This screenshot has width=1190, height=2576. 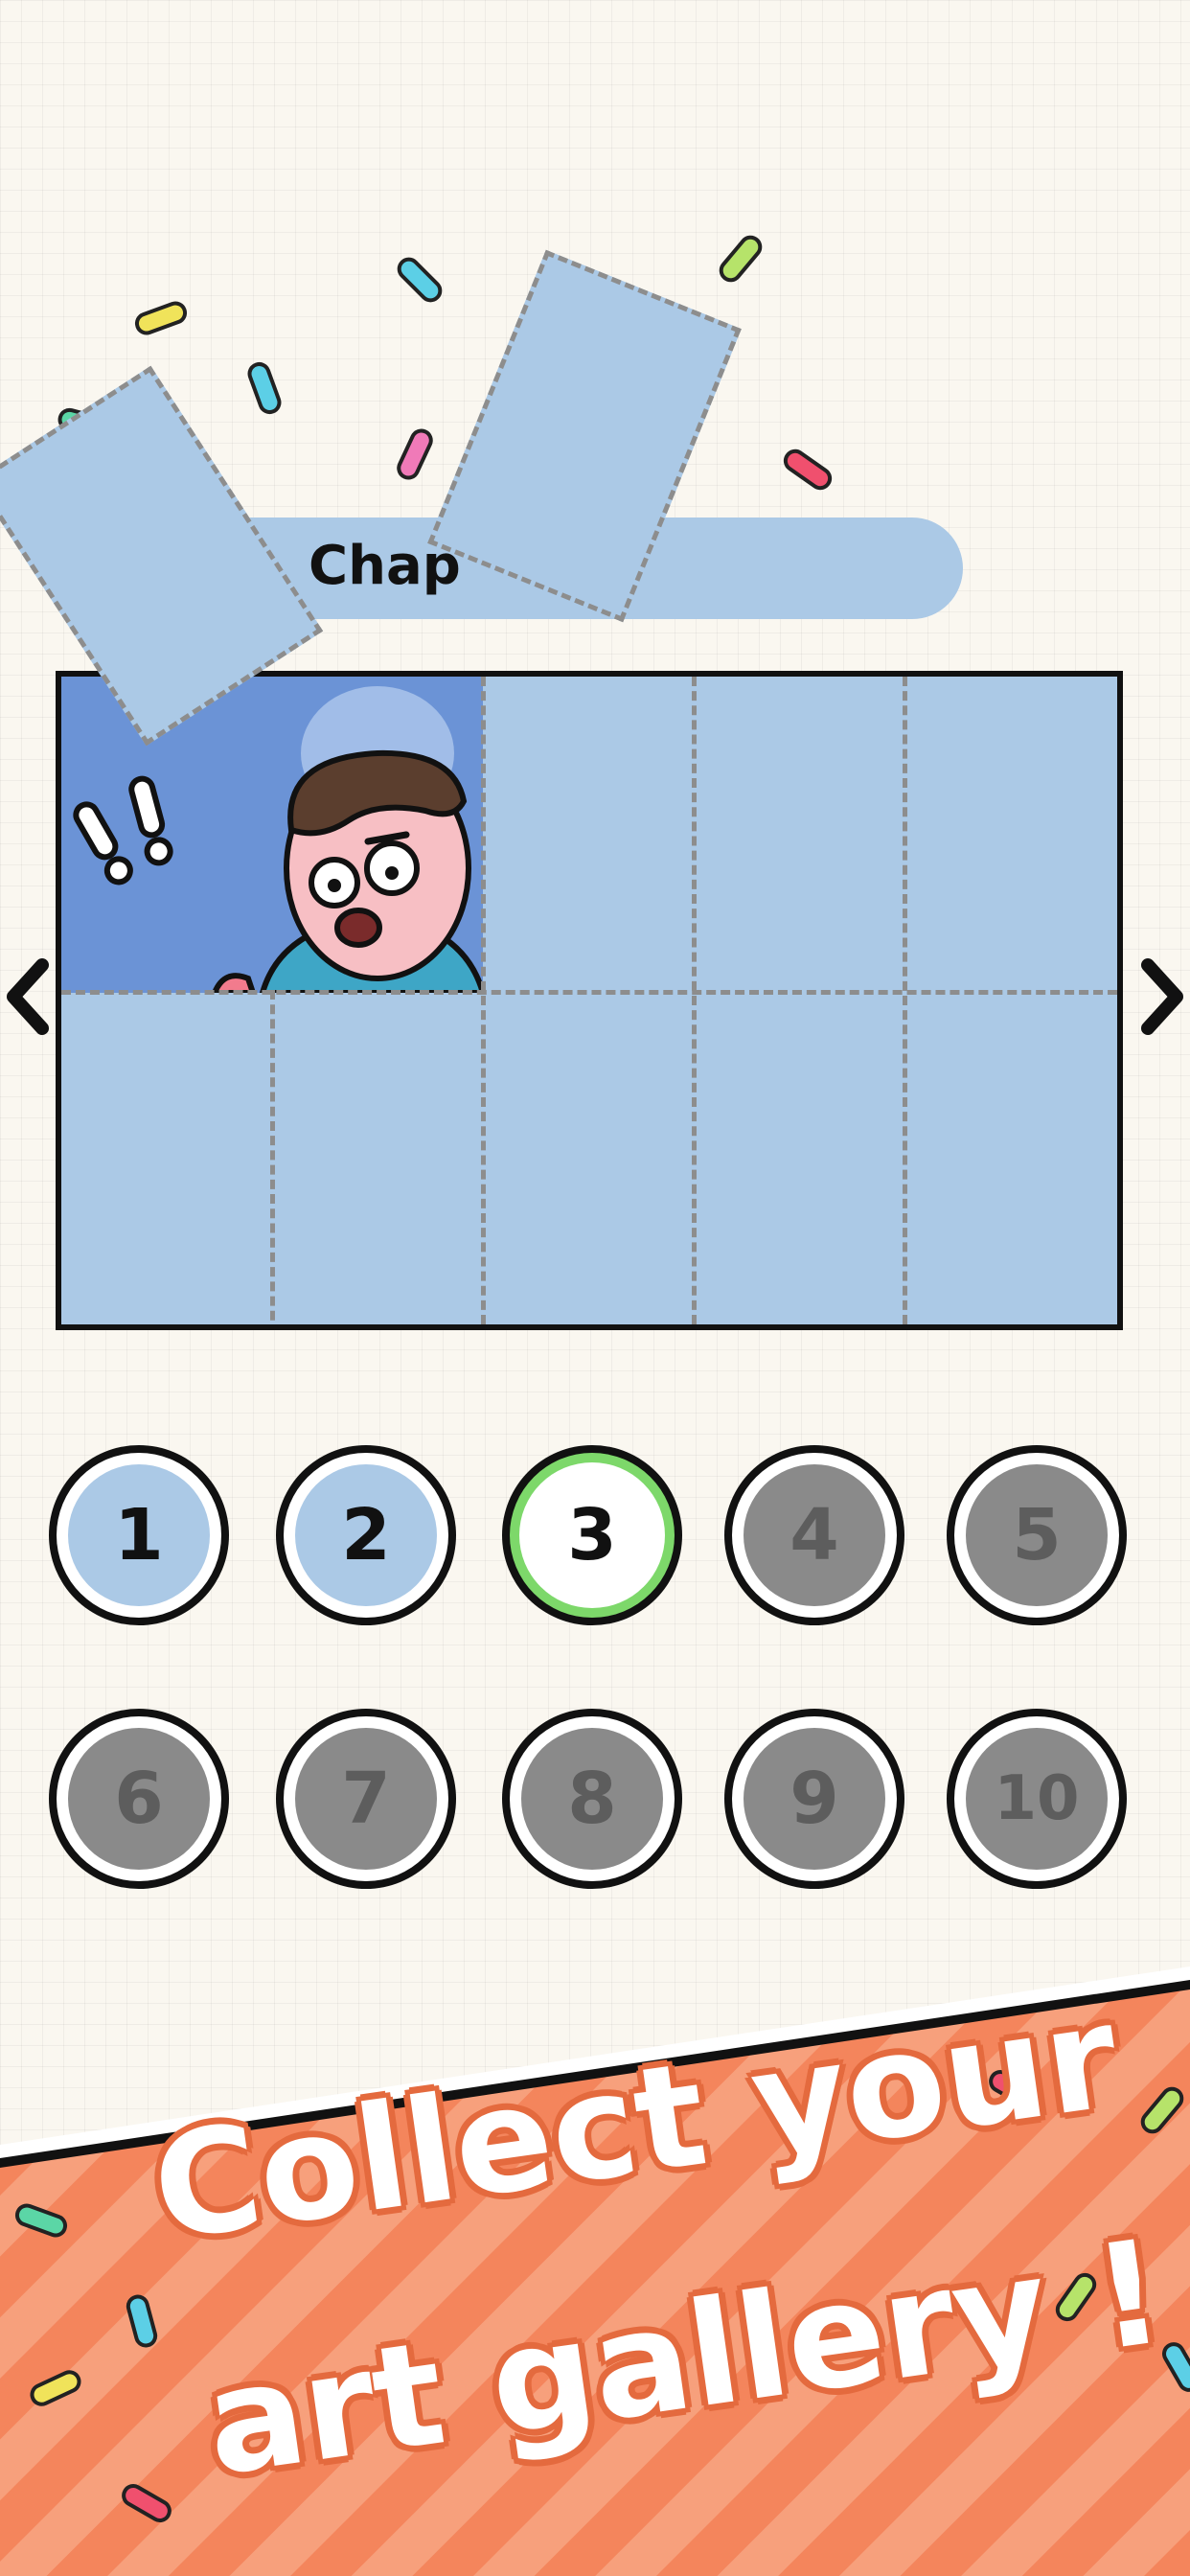 What do you see at coordinates (685, 2359) in the screenshot?
I see `banner-headline-line-2: art gallery !` at bounding box center [685, 2359].